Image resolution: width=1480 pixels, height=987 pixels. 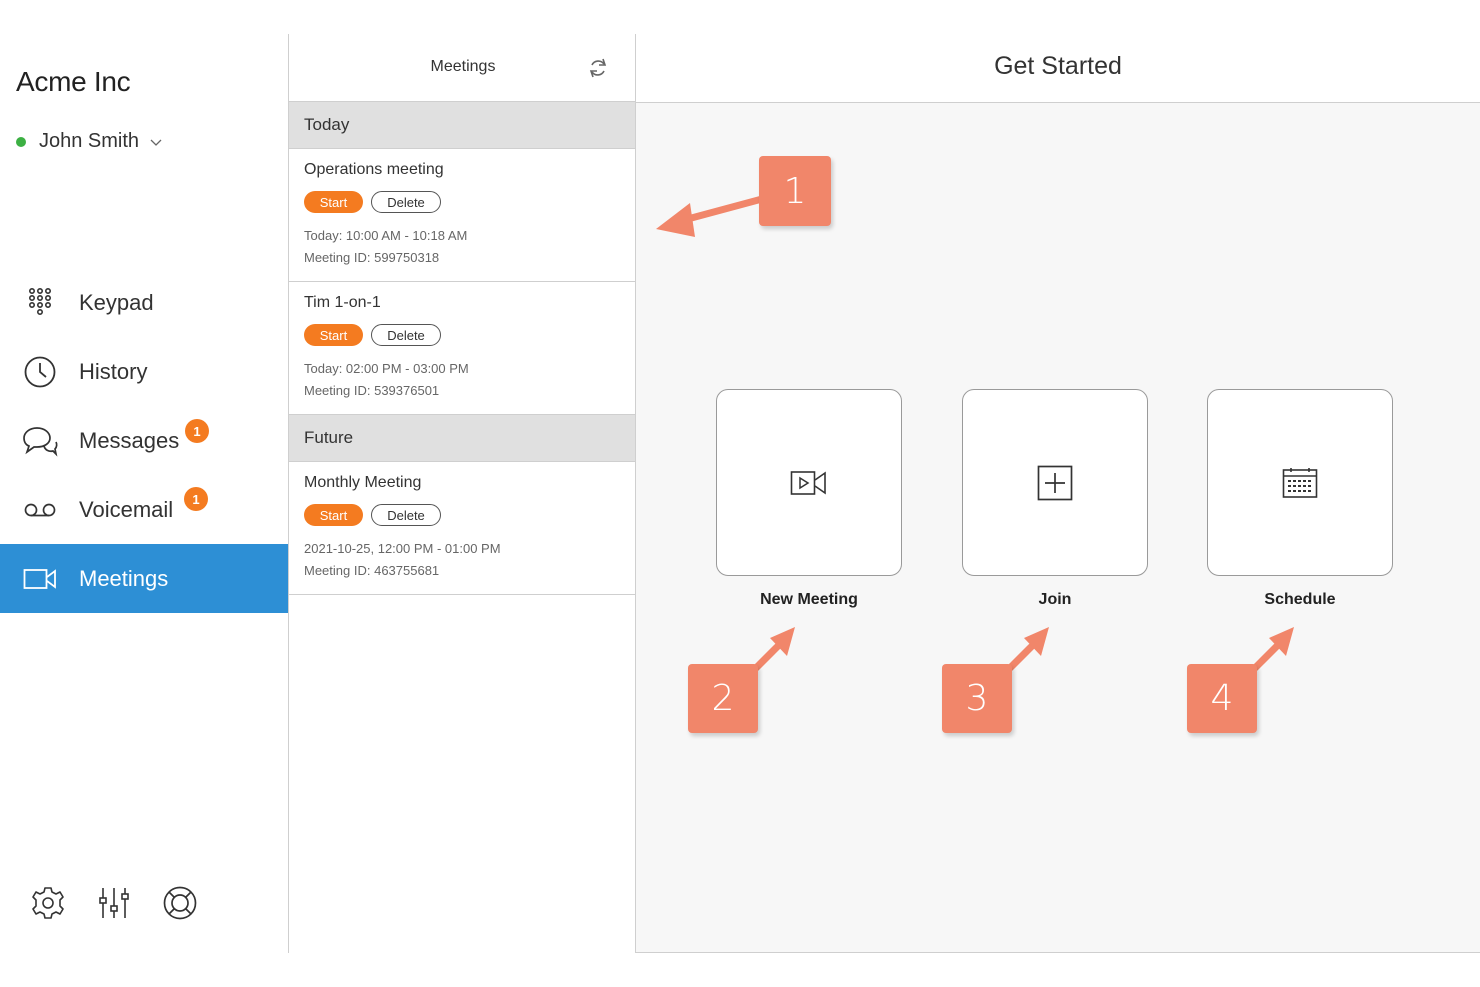 I want to click on sidebar-item-label: Keypad, so click(x=116, y=302).